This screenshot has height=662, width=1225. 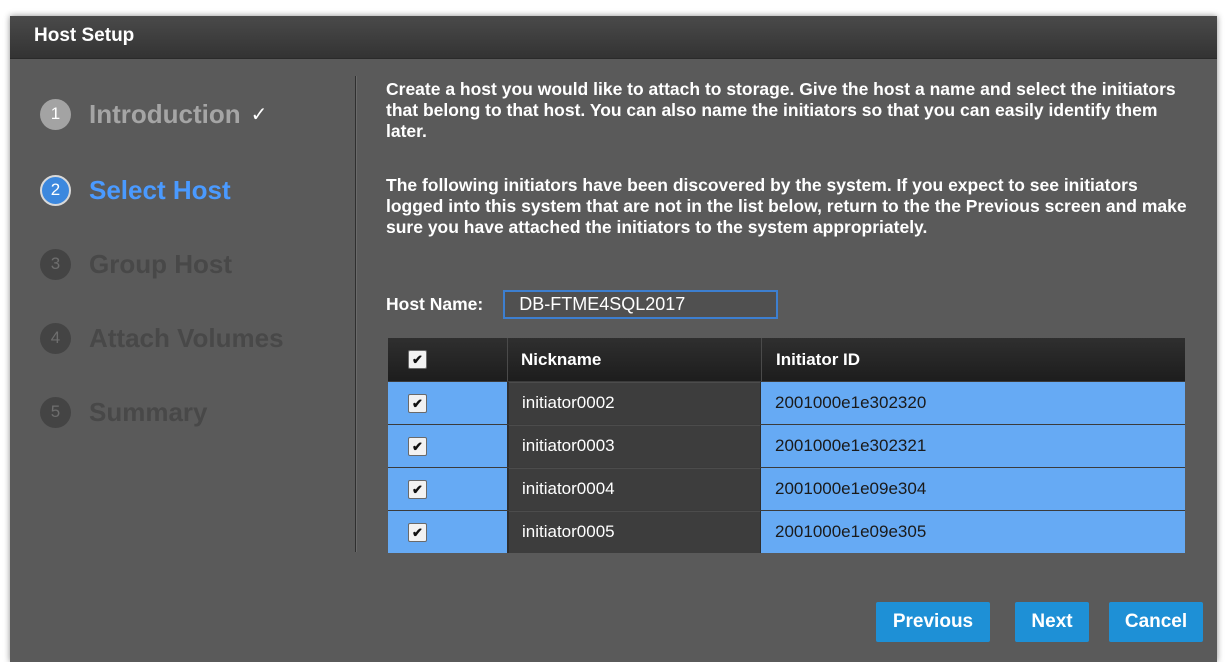 I want to click on previous-button: Previous, so click(x=933, y=622).